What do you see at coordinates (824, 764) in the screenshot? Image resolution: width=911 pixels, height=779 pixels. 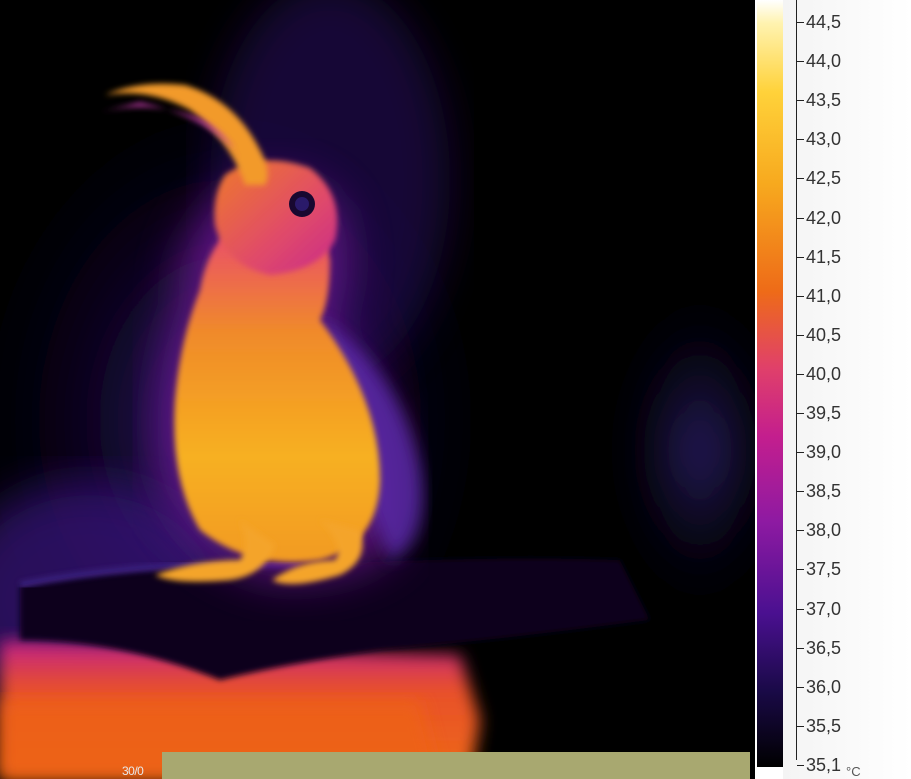 I see `scale-tick-label: 35,1` at bounding box center [824, 764].